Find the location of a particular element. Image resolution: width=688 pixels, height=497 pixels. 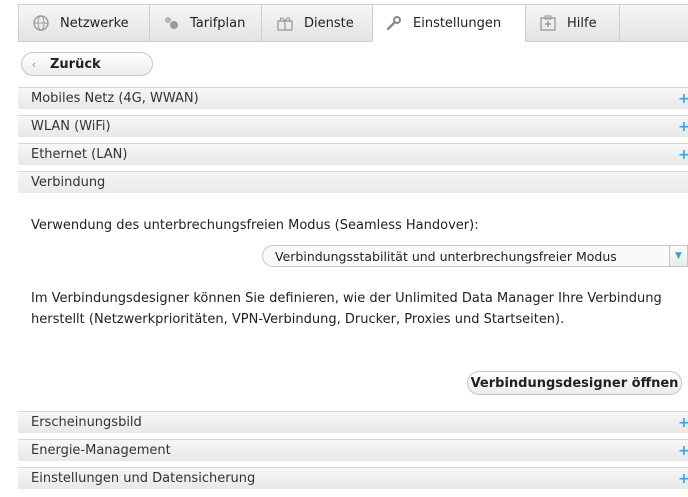

tab-tarifplan: Tarifplan is located at coordinates (205, 23).